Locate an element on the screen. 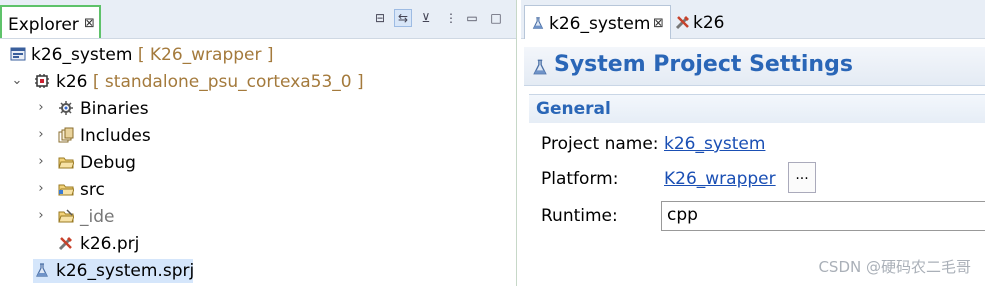 This screenshot has width=985, height=286. binaries-icon is located at coordinates (66, 108).